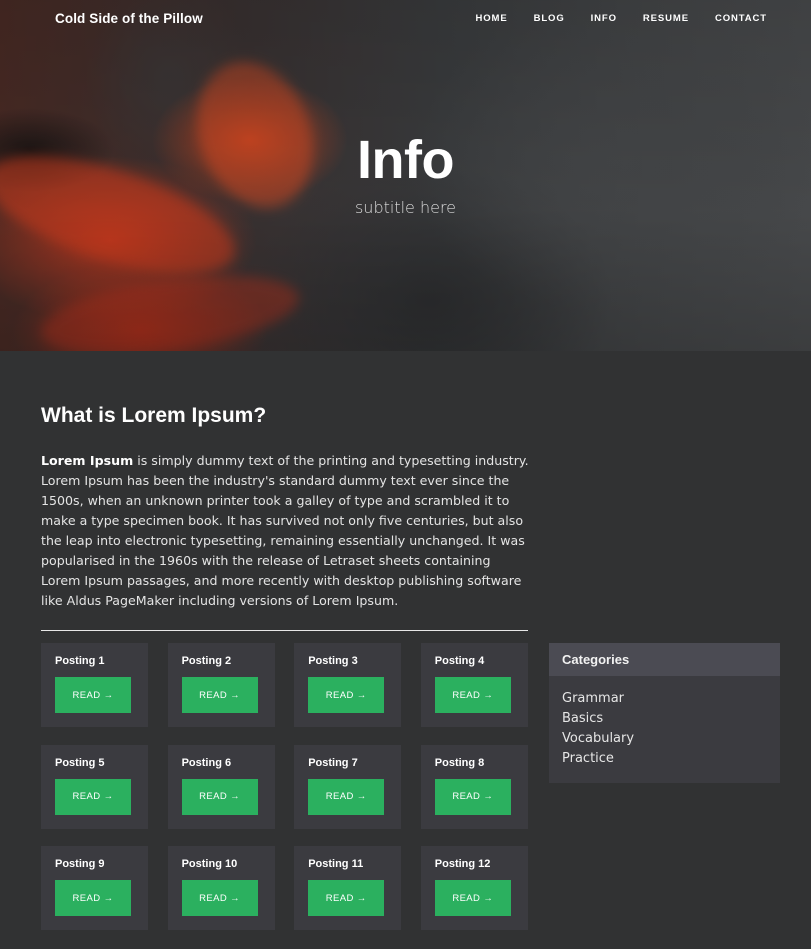 Image resolution: width=811 pixels, height=949 pixels. I want to click on posting-card: Posting 12 READ →, so click(474, 888).